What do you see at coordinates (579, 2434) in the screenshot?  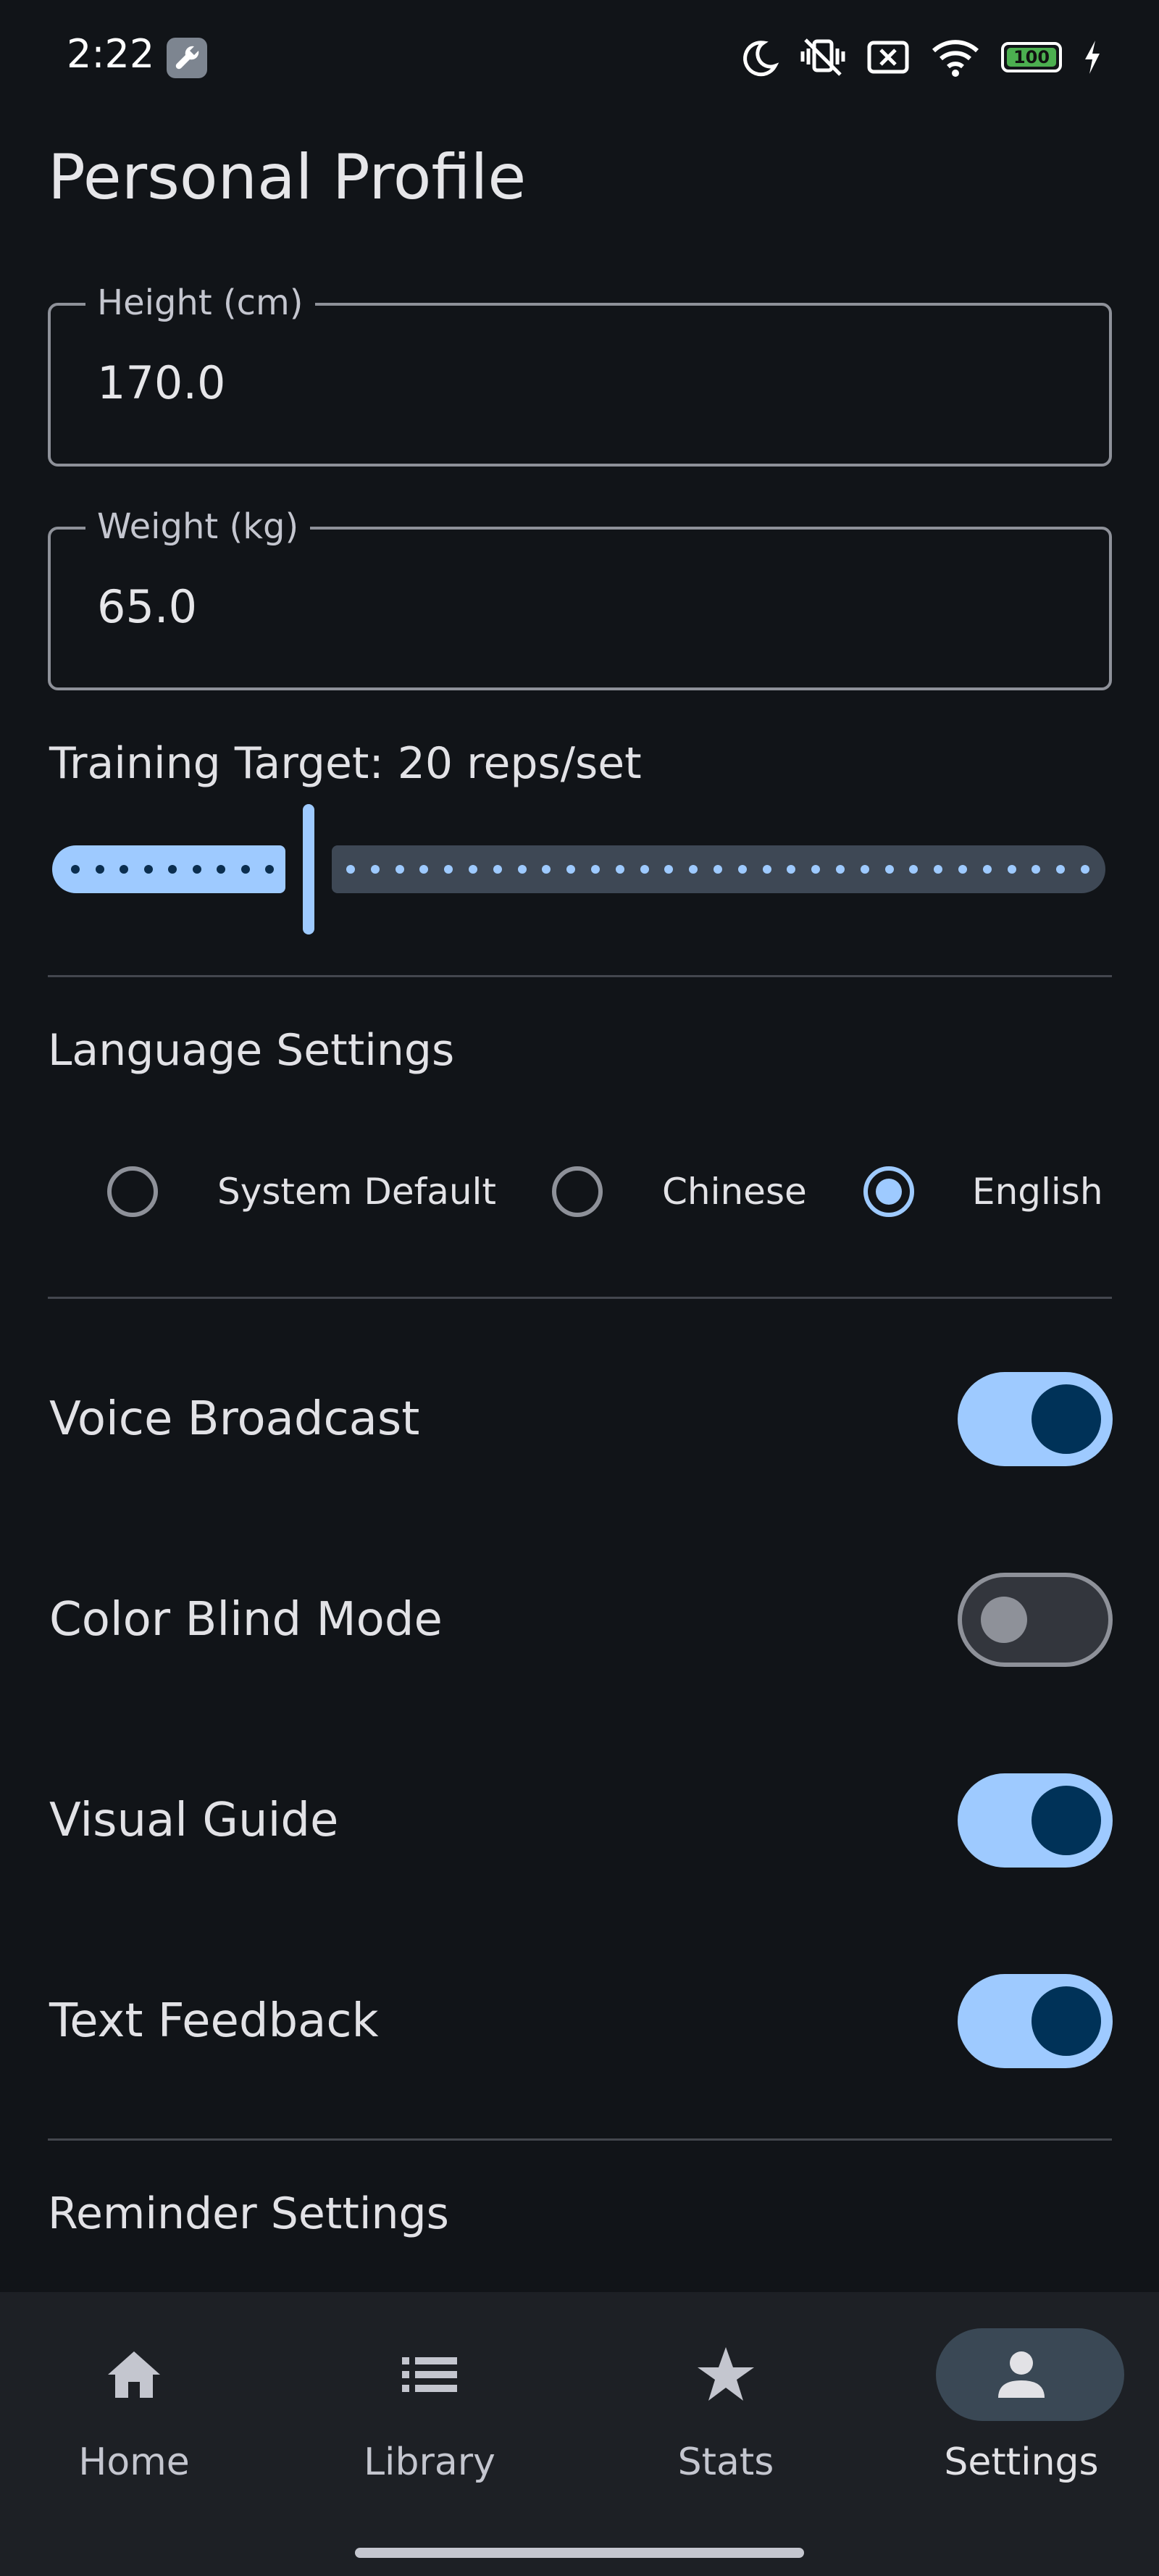 I see `bottom-navigation: Home Library Stats Settings` at bounding box center [579, 2434].